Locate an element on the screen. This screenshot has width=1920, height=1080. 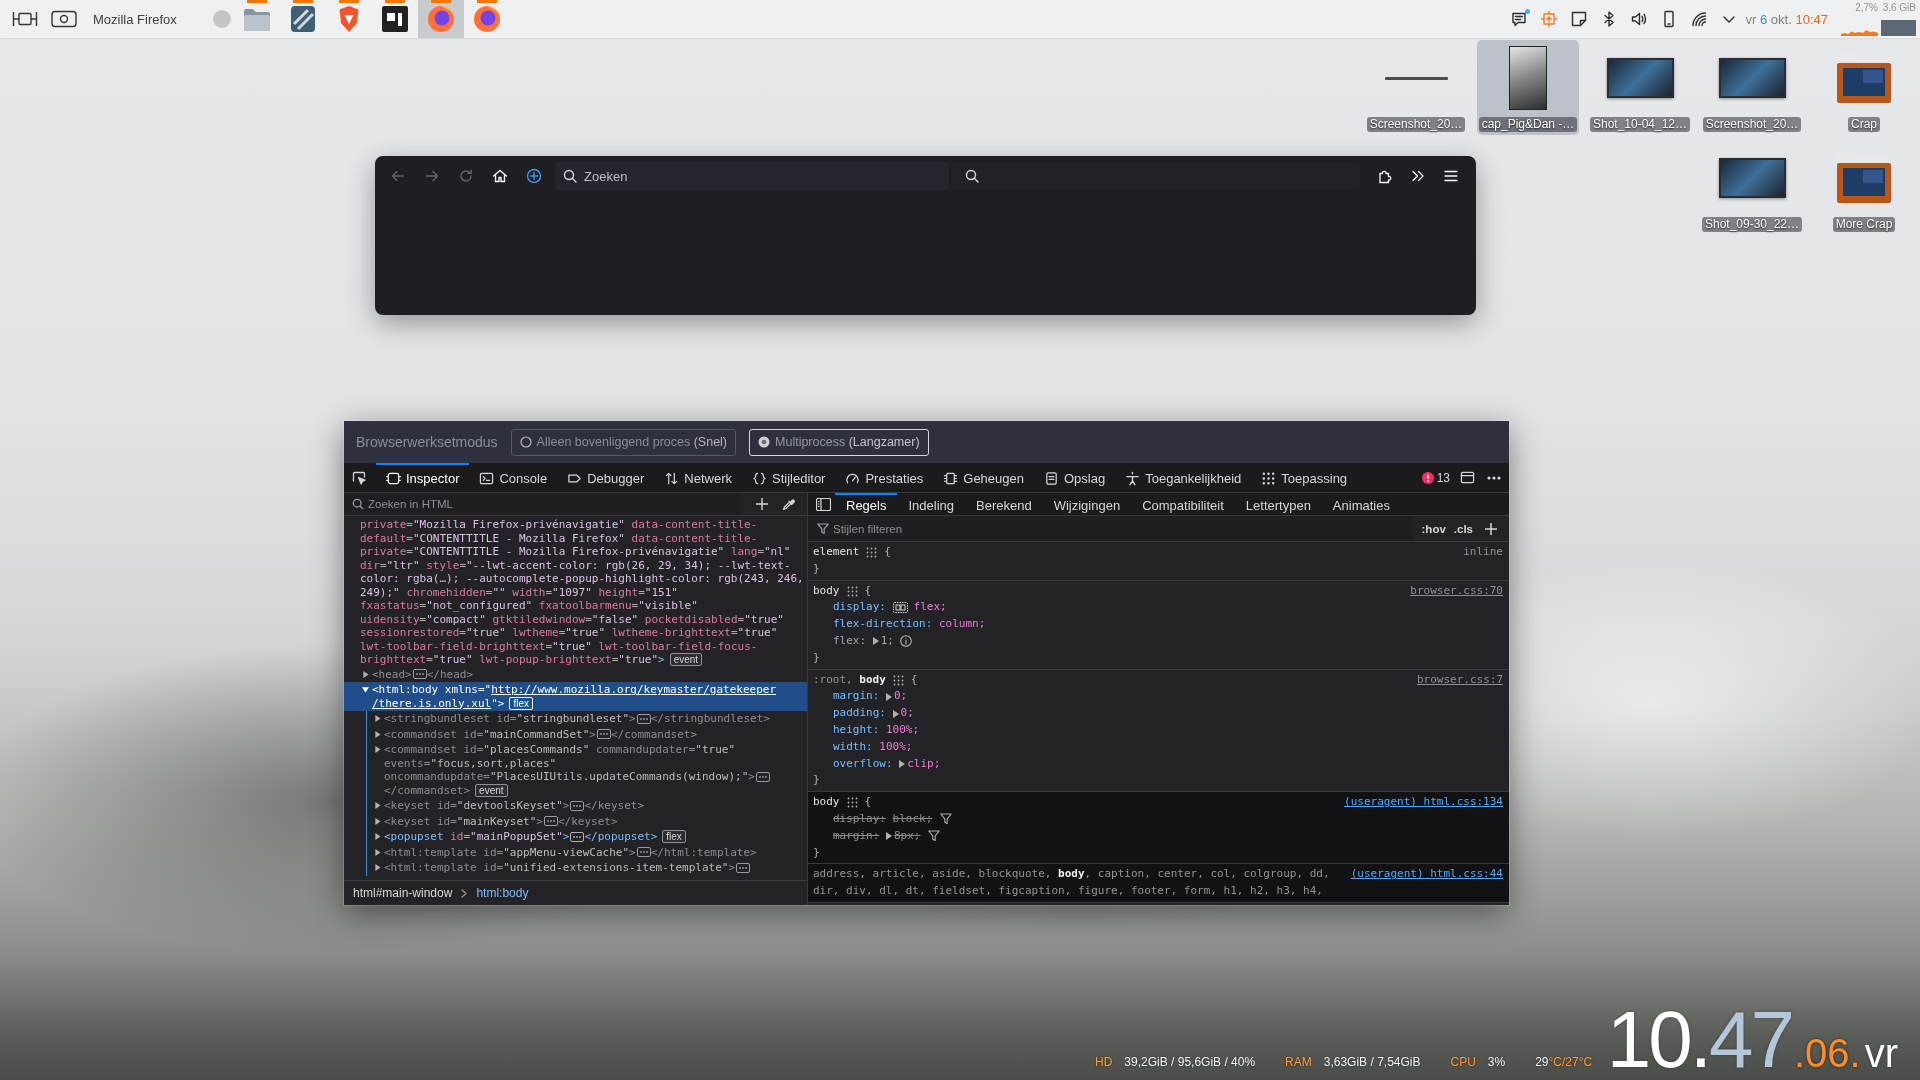
note-icon is located at coordinates (1578, 19).